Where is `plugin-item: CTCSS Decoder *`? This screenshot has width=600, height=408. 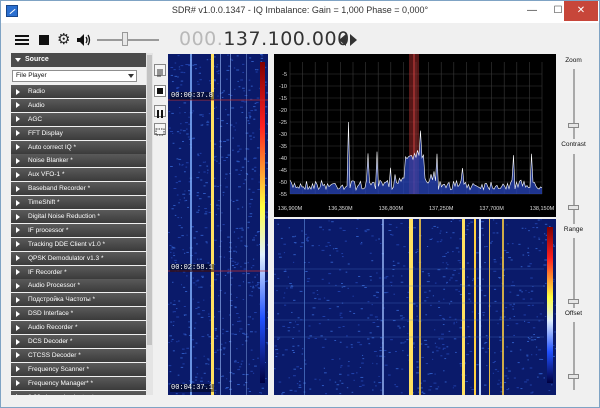
plugin-item: CTCSS Decoder * is located at coordinates (78, 355).